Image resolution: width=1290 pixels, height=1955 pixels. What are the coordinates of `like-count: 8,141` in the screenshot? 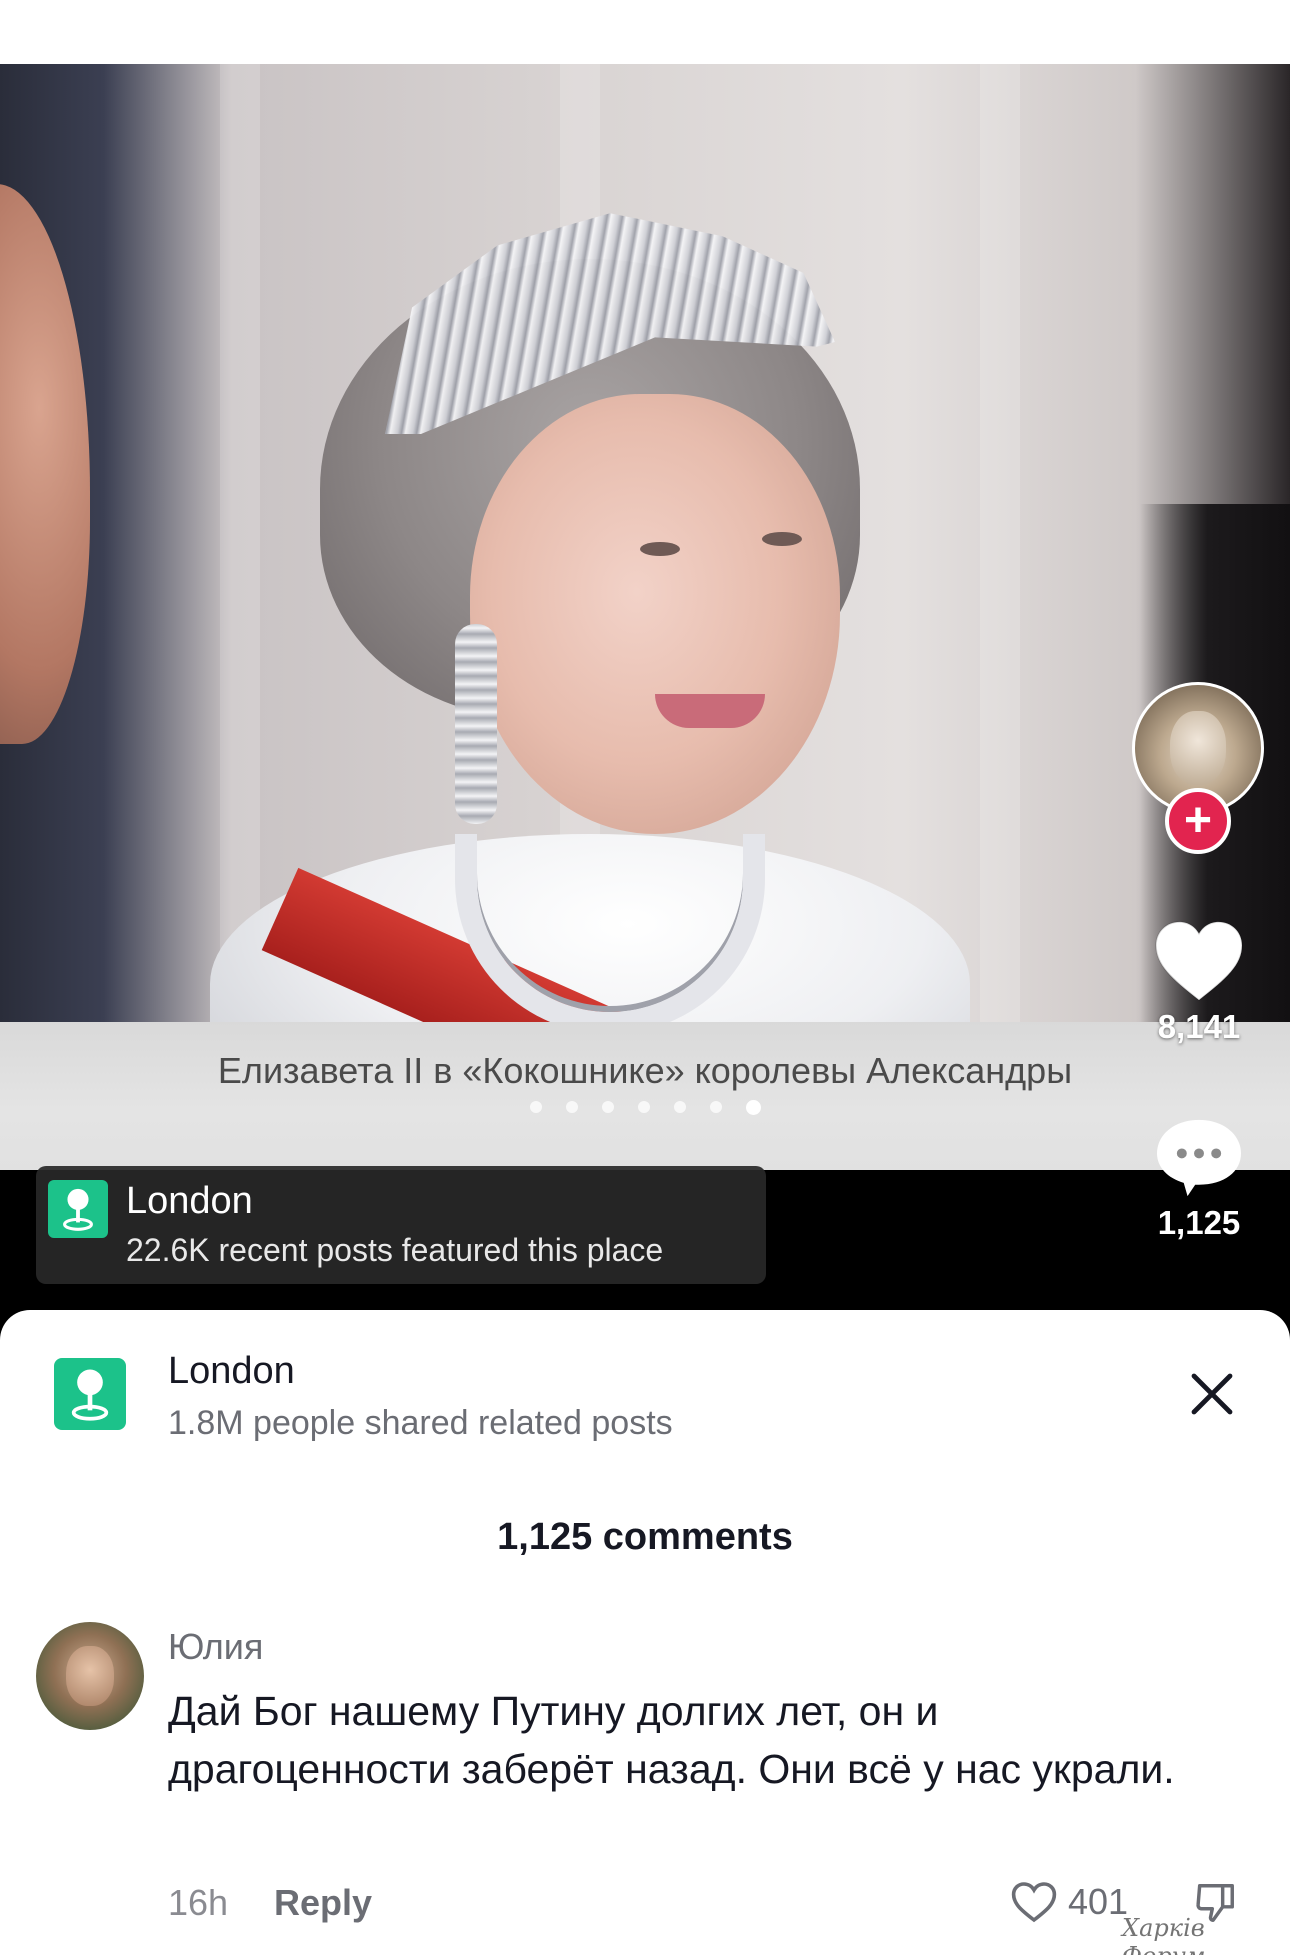 It's located at (1199, 1026).